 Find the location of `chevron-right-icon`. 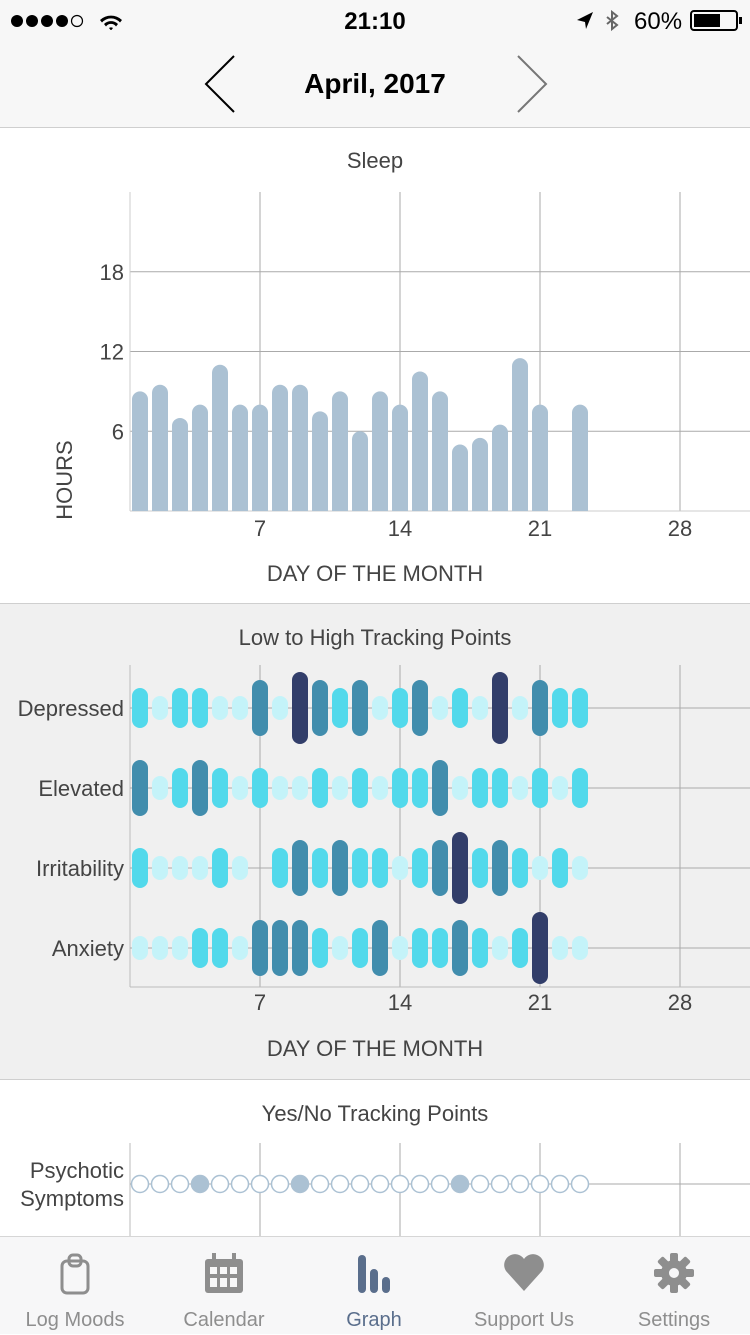

chevron-right-icon is located at coordinates (532, 84).